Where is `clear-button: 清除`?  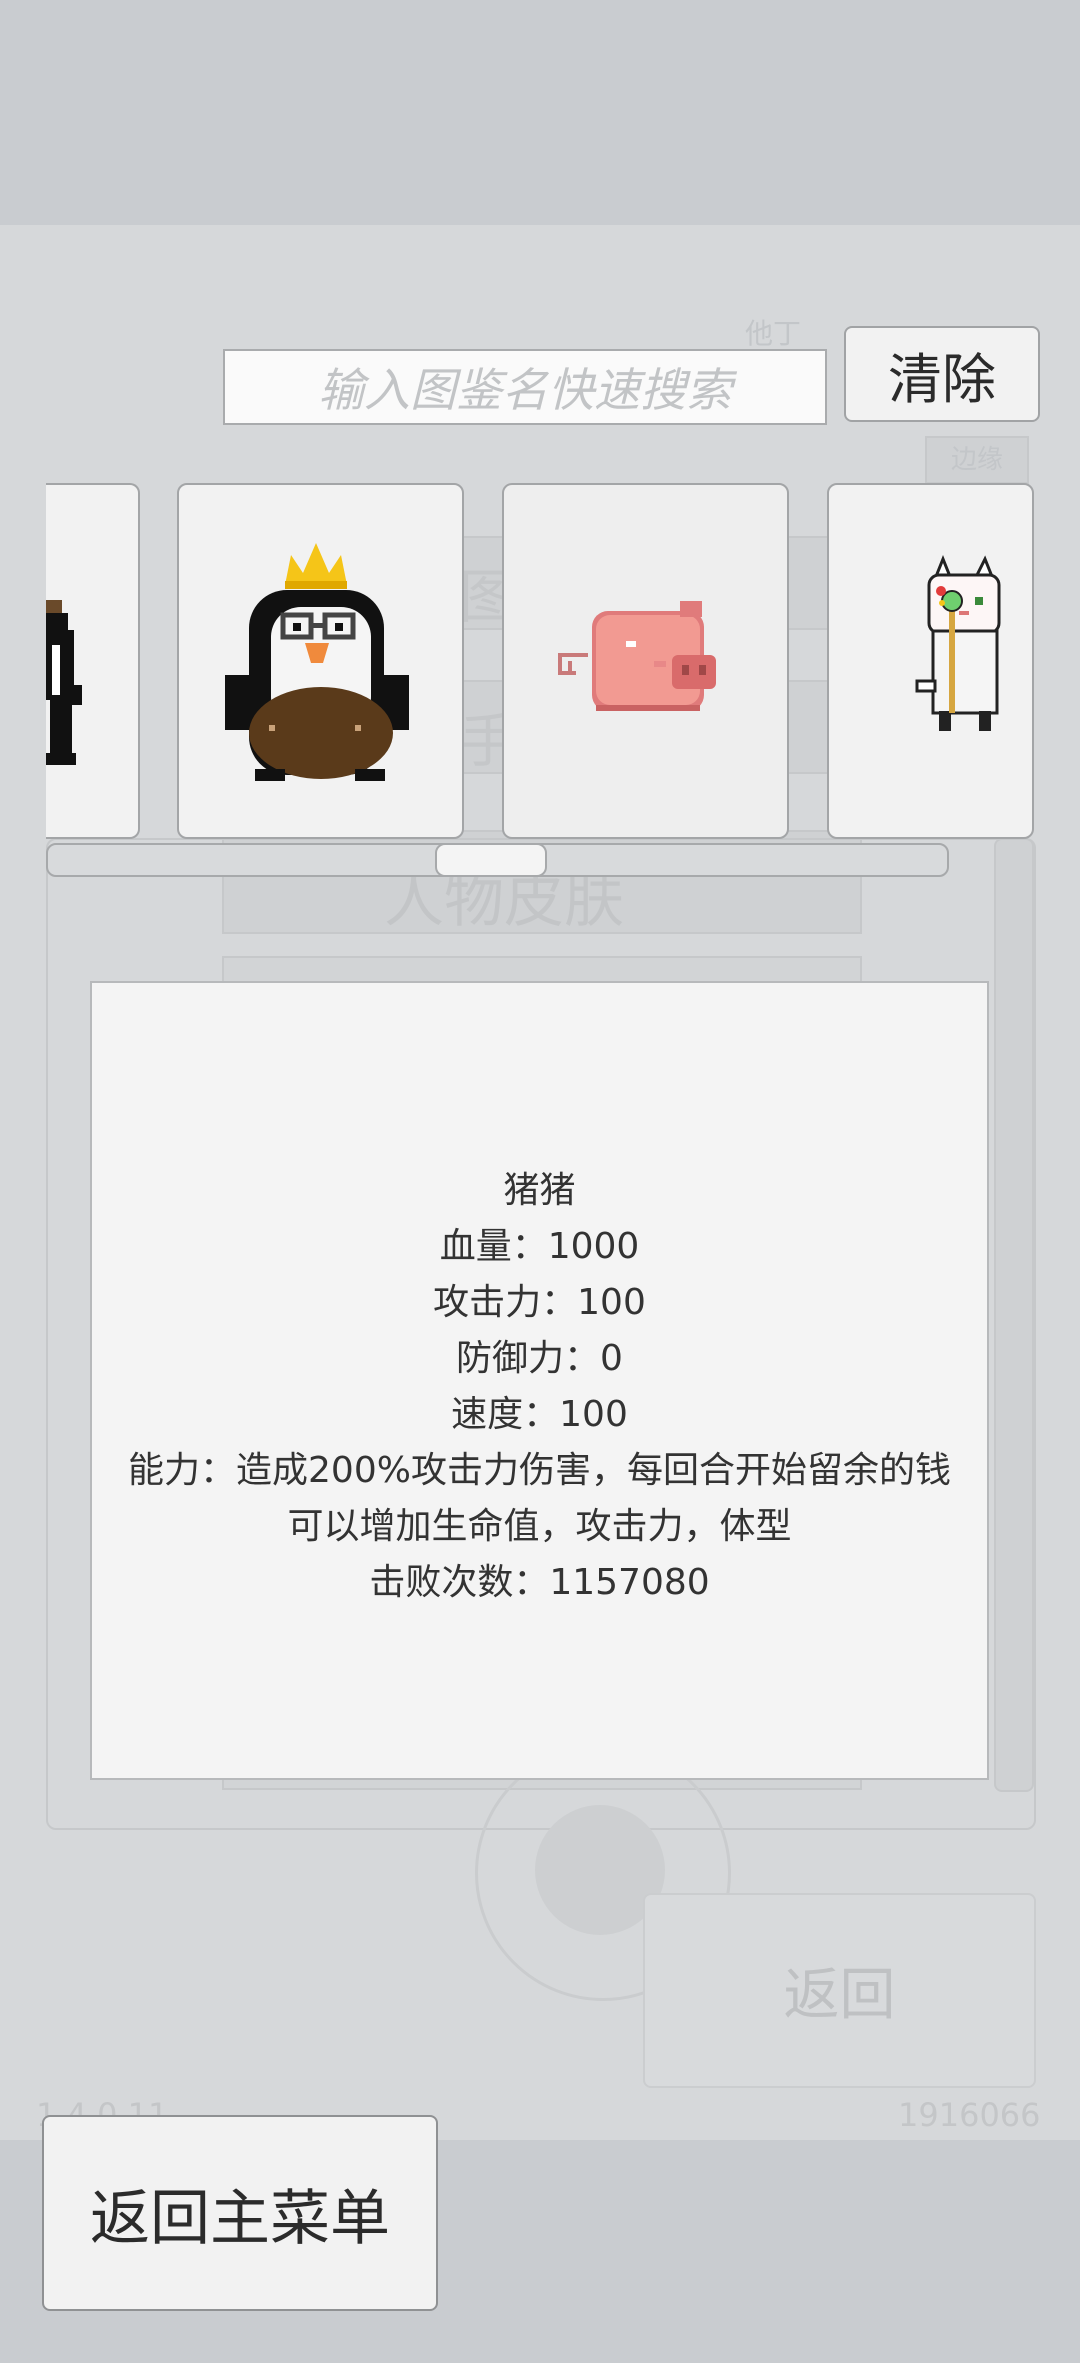 clear-button: 清除 is located at coordinates (942, 374).